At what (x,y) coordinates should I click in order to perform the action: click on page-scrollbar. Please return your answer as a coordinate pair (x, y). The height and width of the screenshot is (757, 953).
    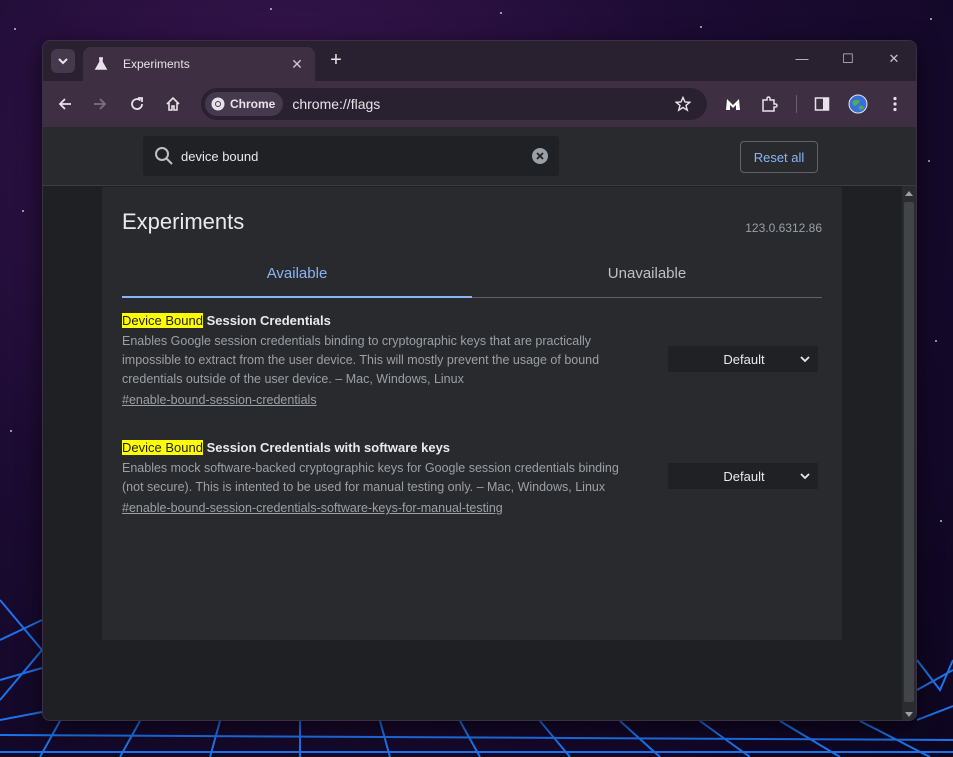
    Looking at the image, I should click on (909, 453).